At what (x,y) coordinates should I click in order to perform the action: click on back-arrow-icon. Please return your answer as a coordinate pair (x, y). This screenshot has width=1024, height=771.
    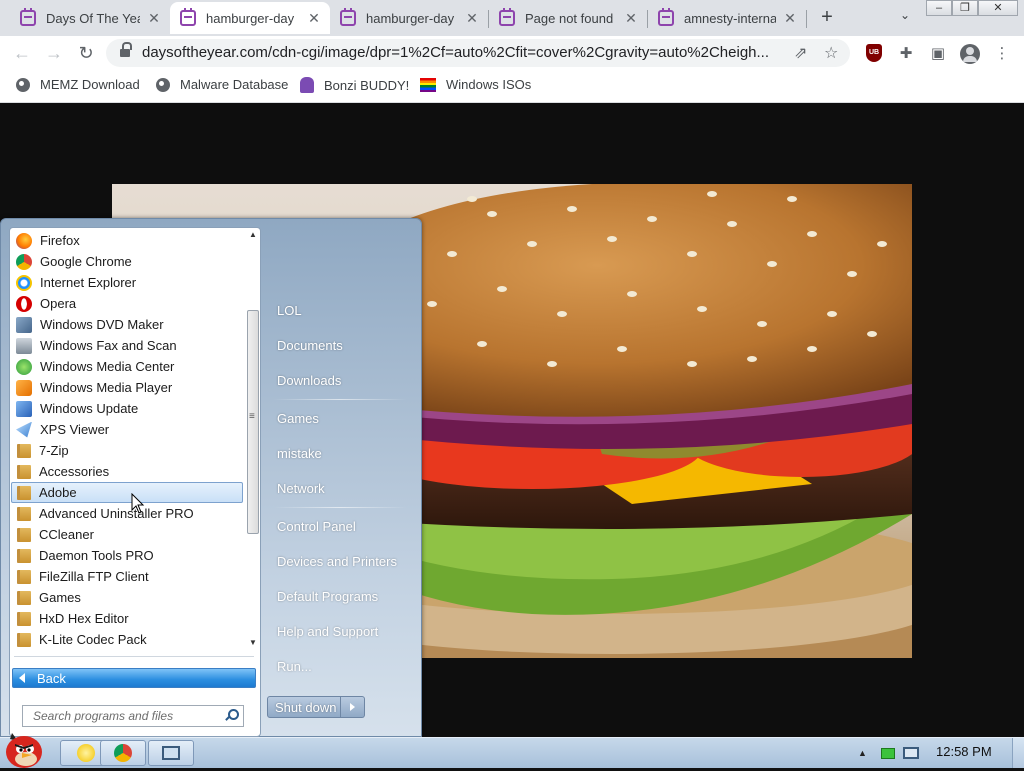
    Looking at the image, I should click on (22, 678).